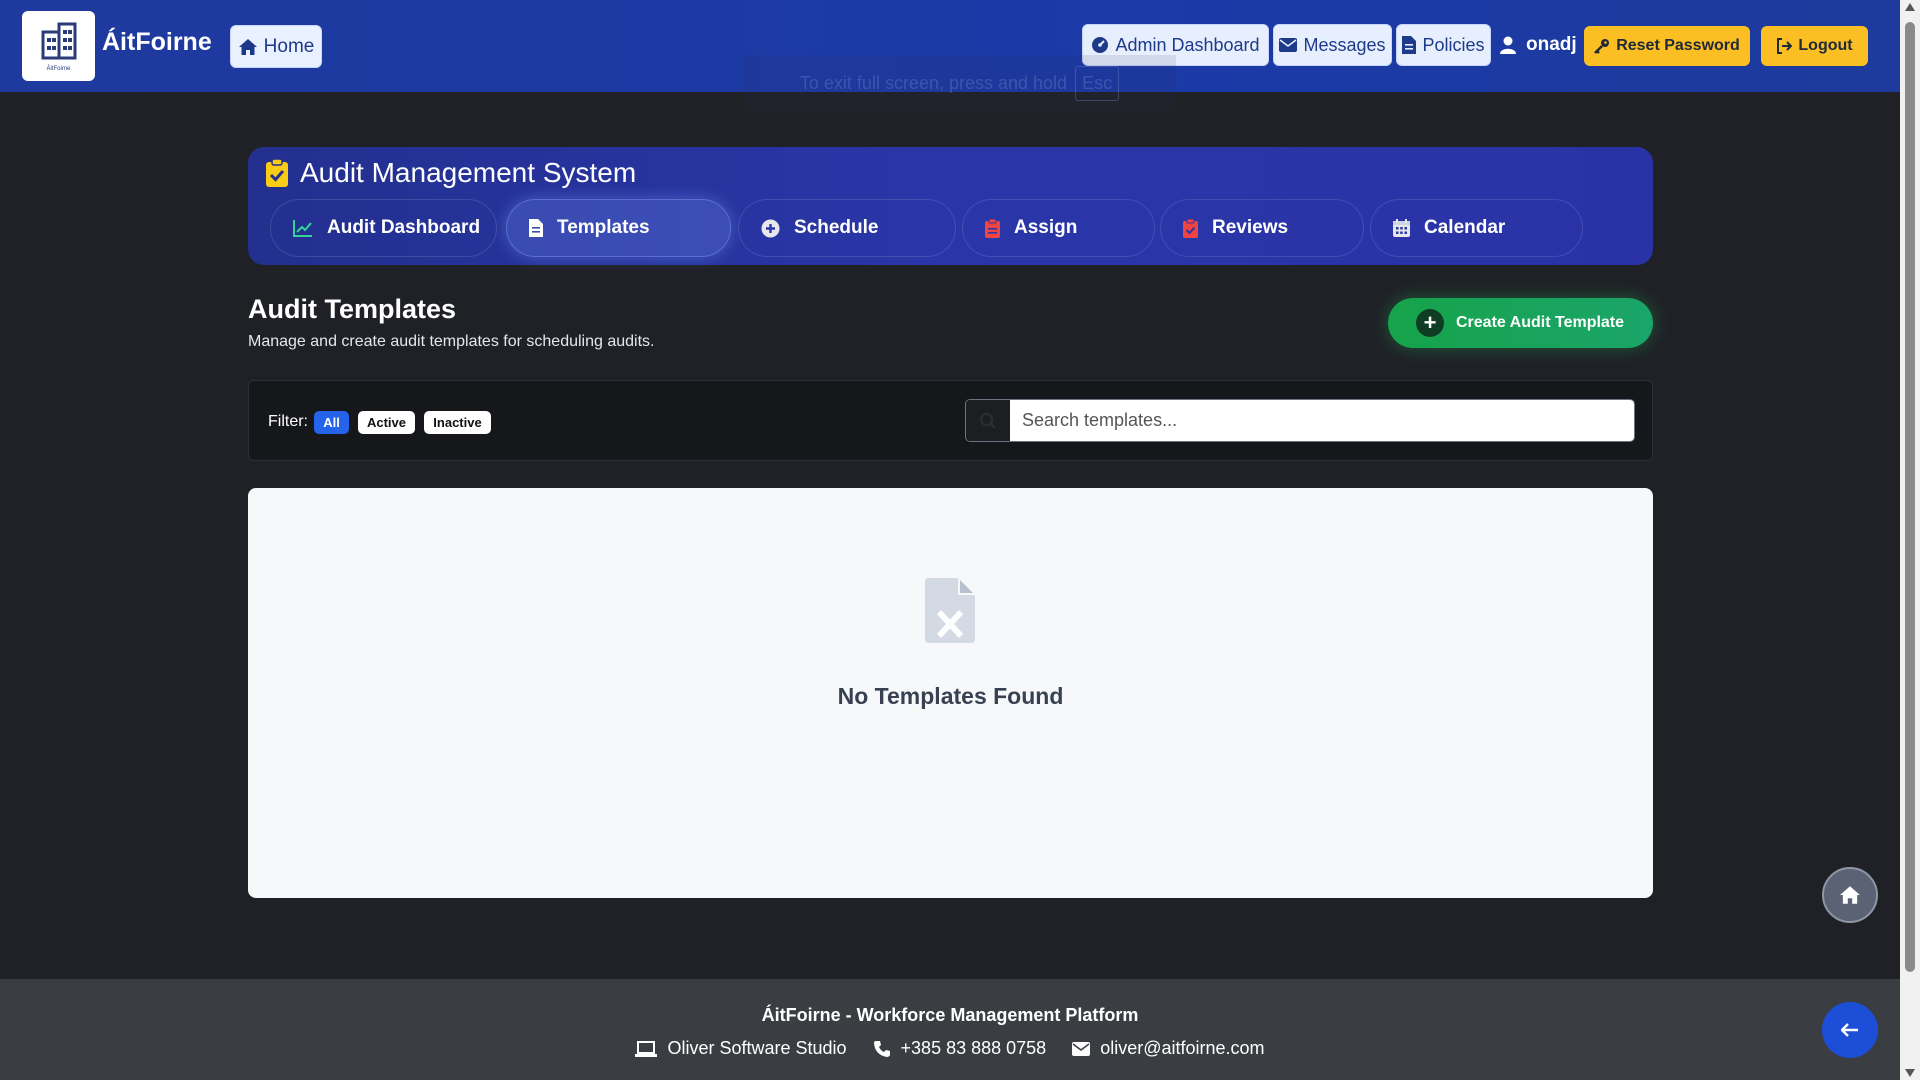  I want to click on filter-inactive-chip: Inactive, so click(457, 422).